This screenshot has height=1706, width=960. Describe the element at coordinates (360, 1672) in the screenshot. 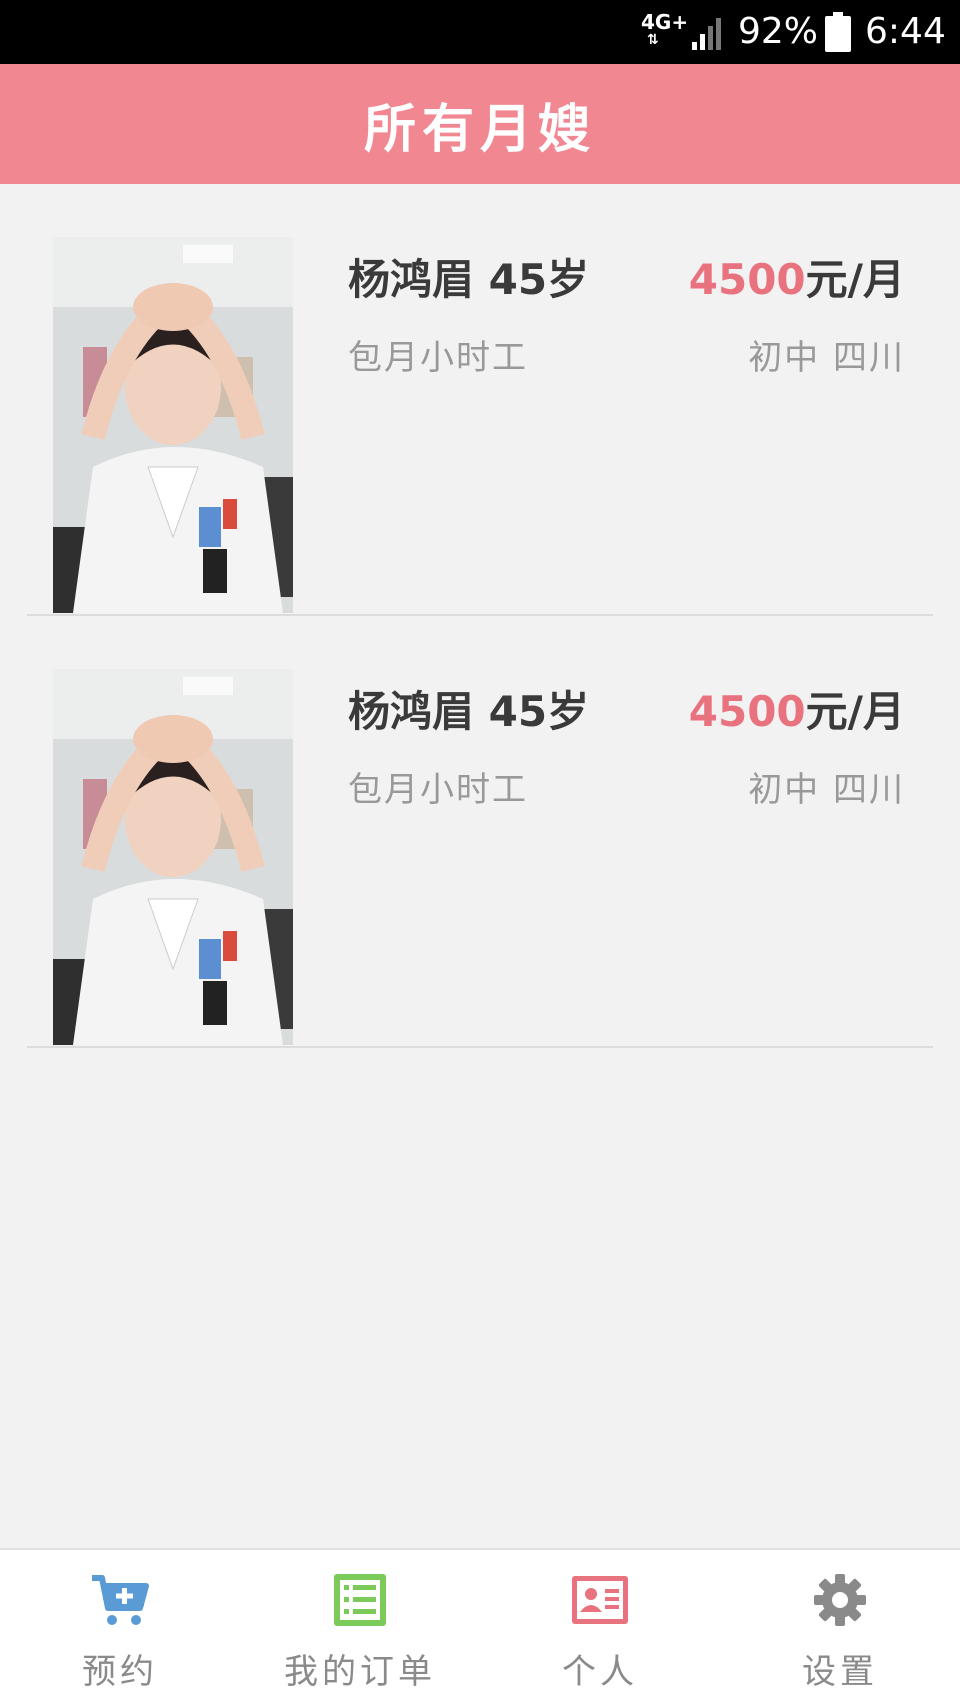

I see `nav-label: 我的订单` at that location.